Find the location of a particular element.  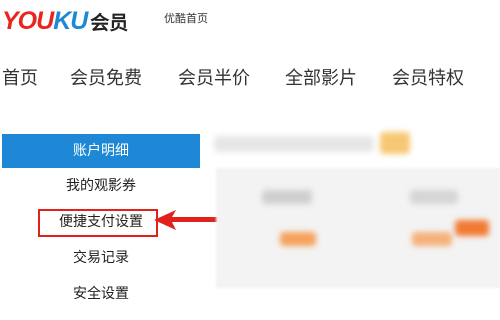

blurred-button is located at coordinates (472, 228).